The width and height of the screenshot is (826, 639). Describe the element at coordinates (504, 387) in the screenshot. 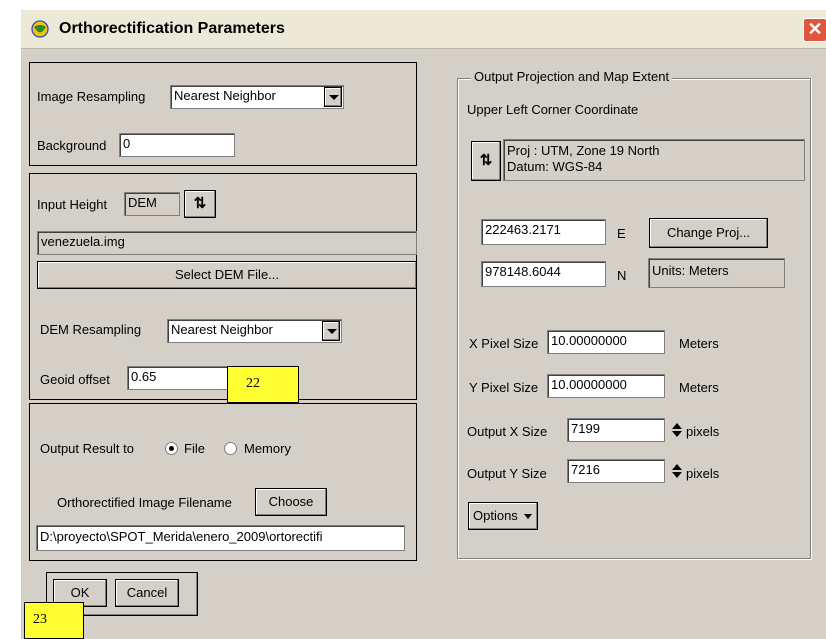

I see `y-pixel-size-label: Y Pixel Size` at that location.